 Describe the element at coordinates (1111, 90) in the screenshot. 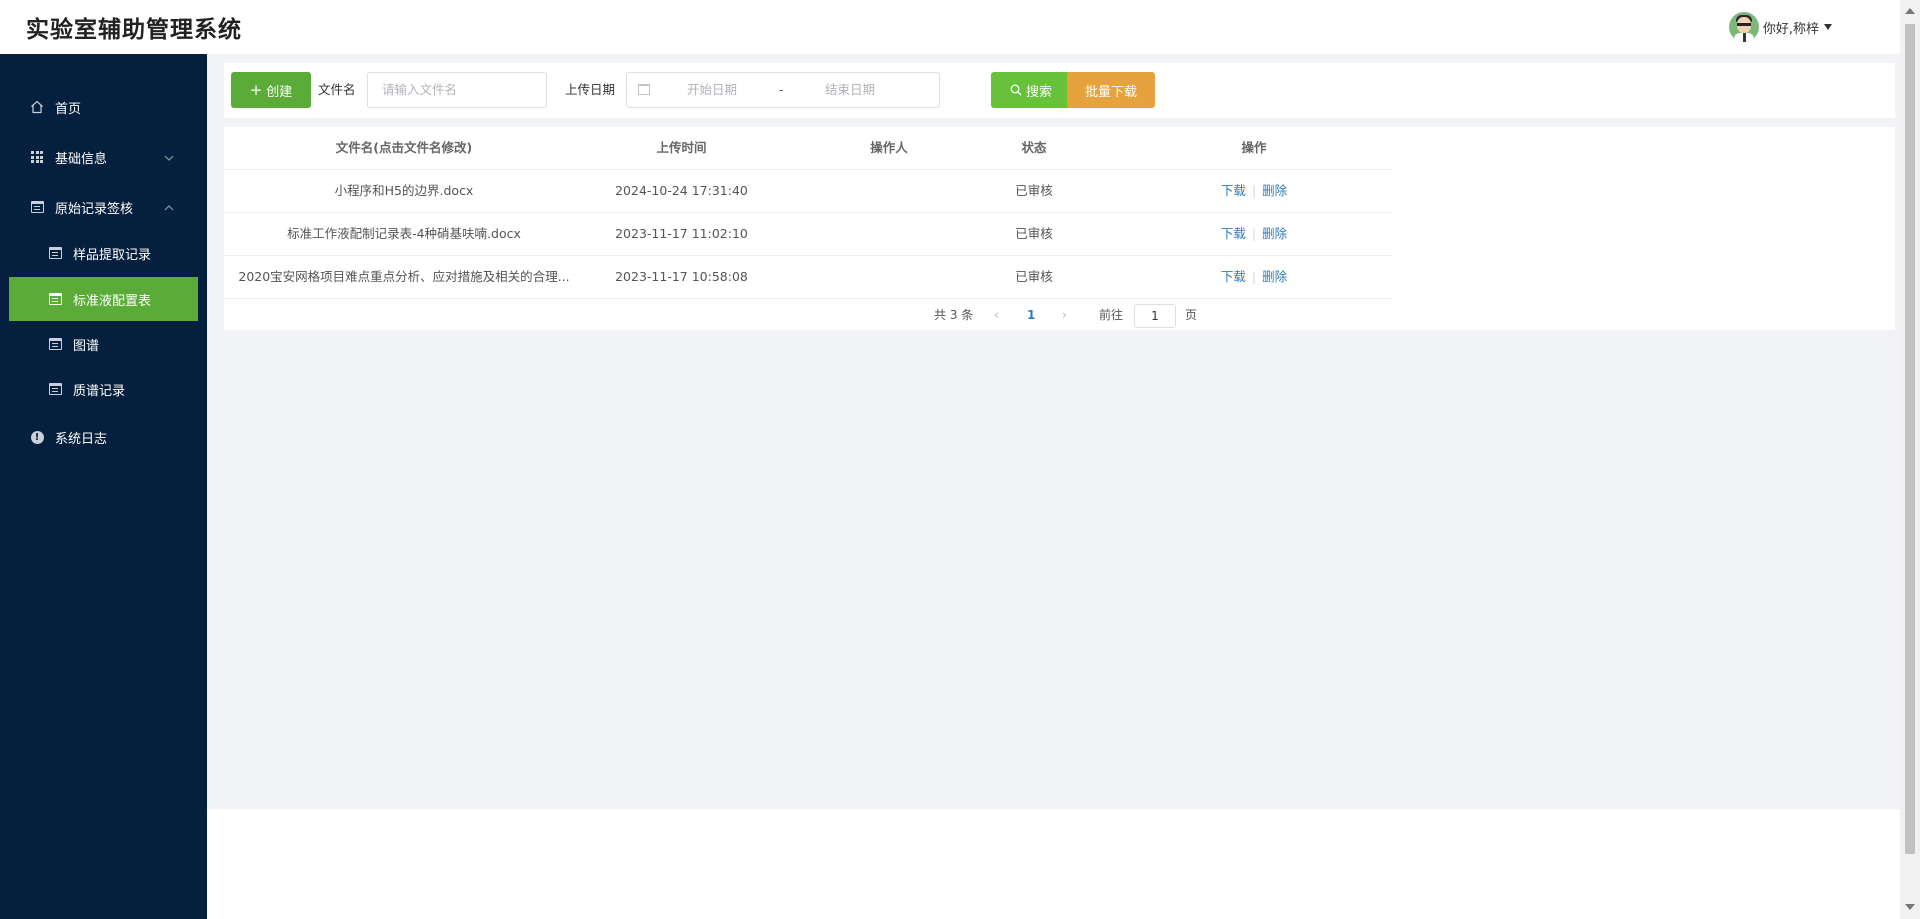

I see `batch-download-button: 批量下载` at that location.